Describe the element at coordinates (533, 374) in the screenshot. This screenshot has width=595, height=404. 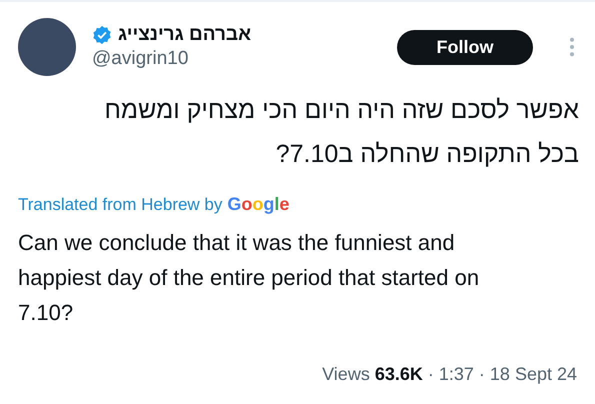
I see `post-date: 18 Sept 24` at that location.